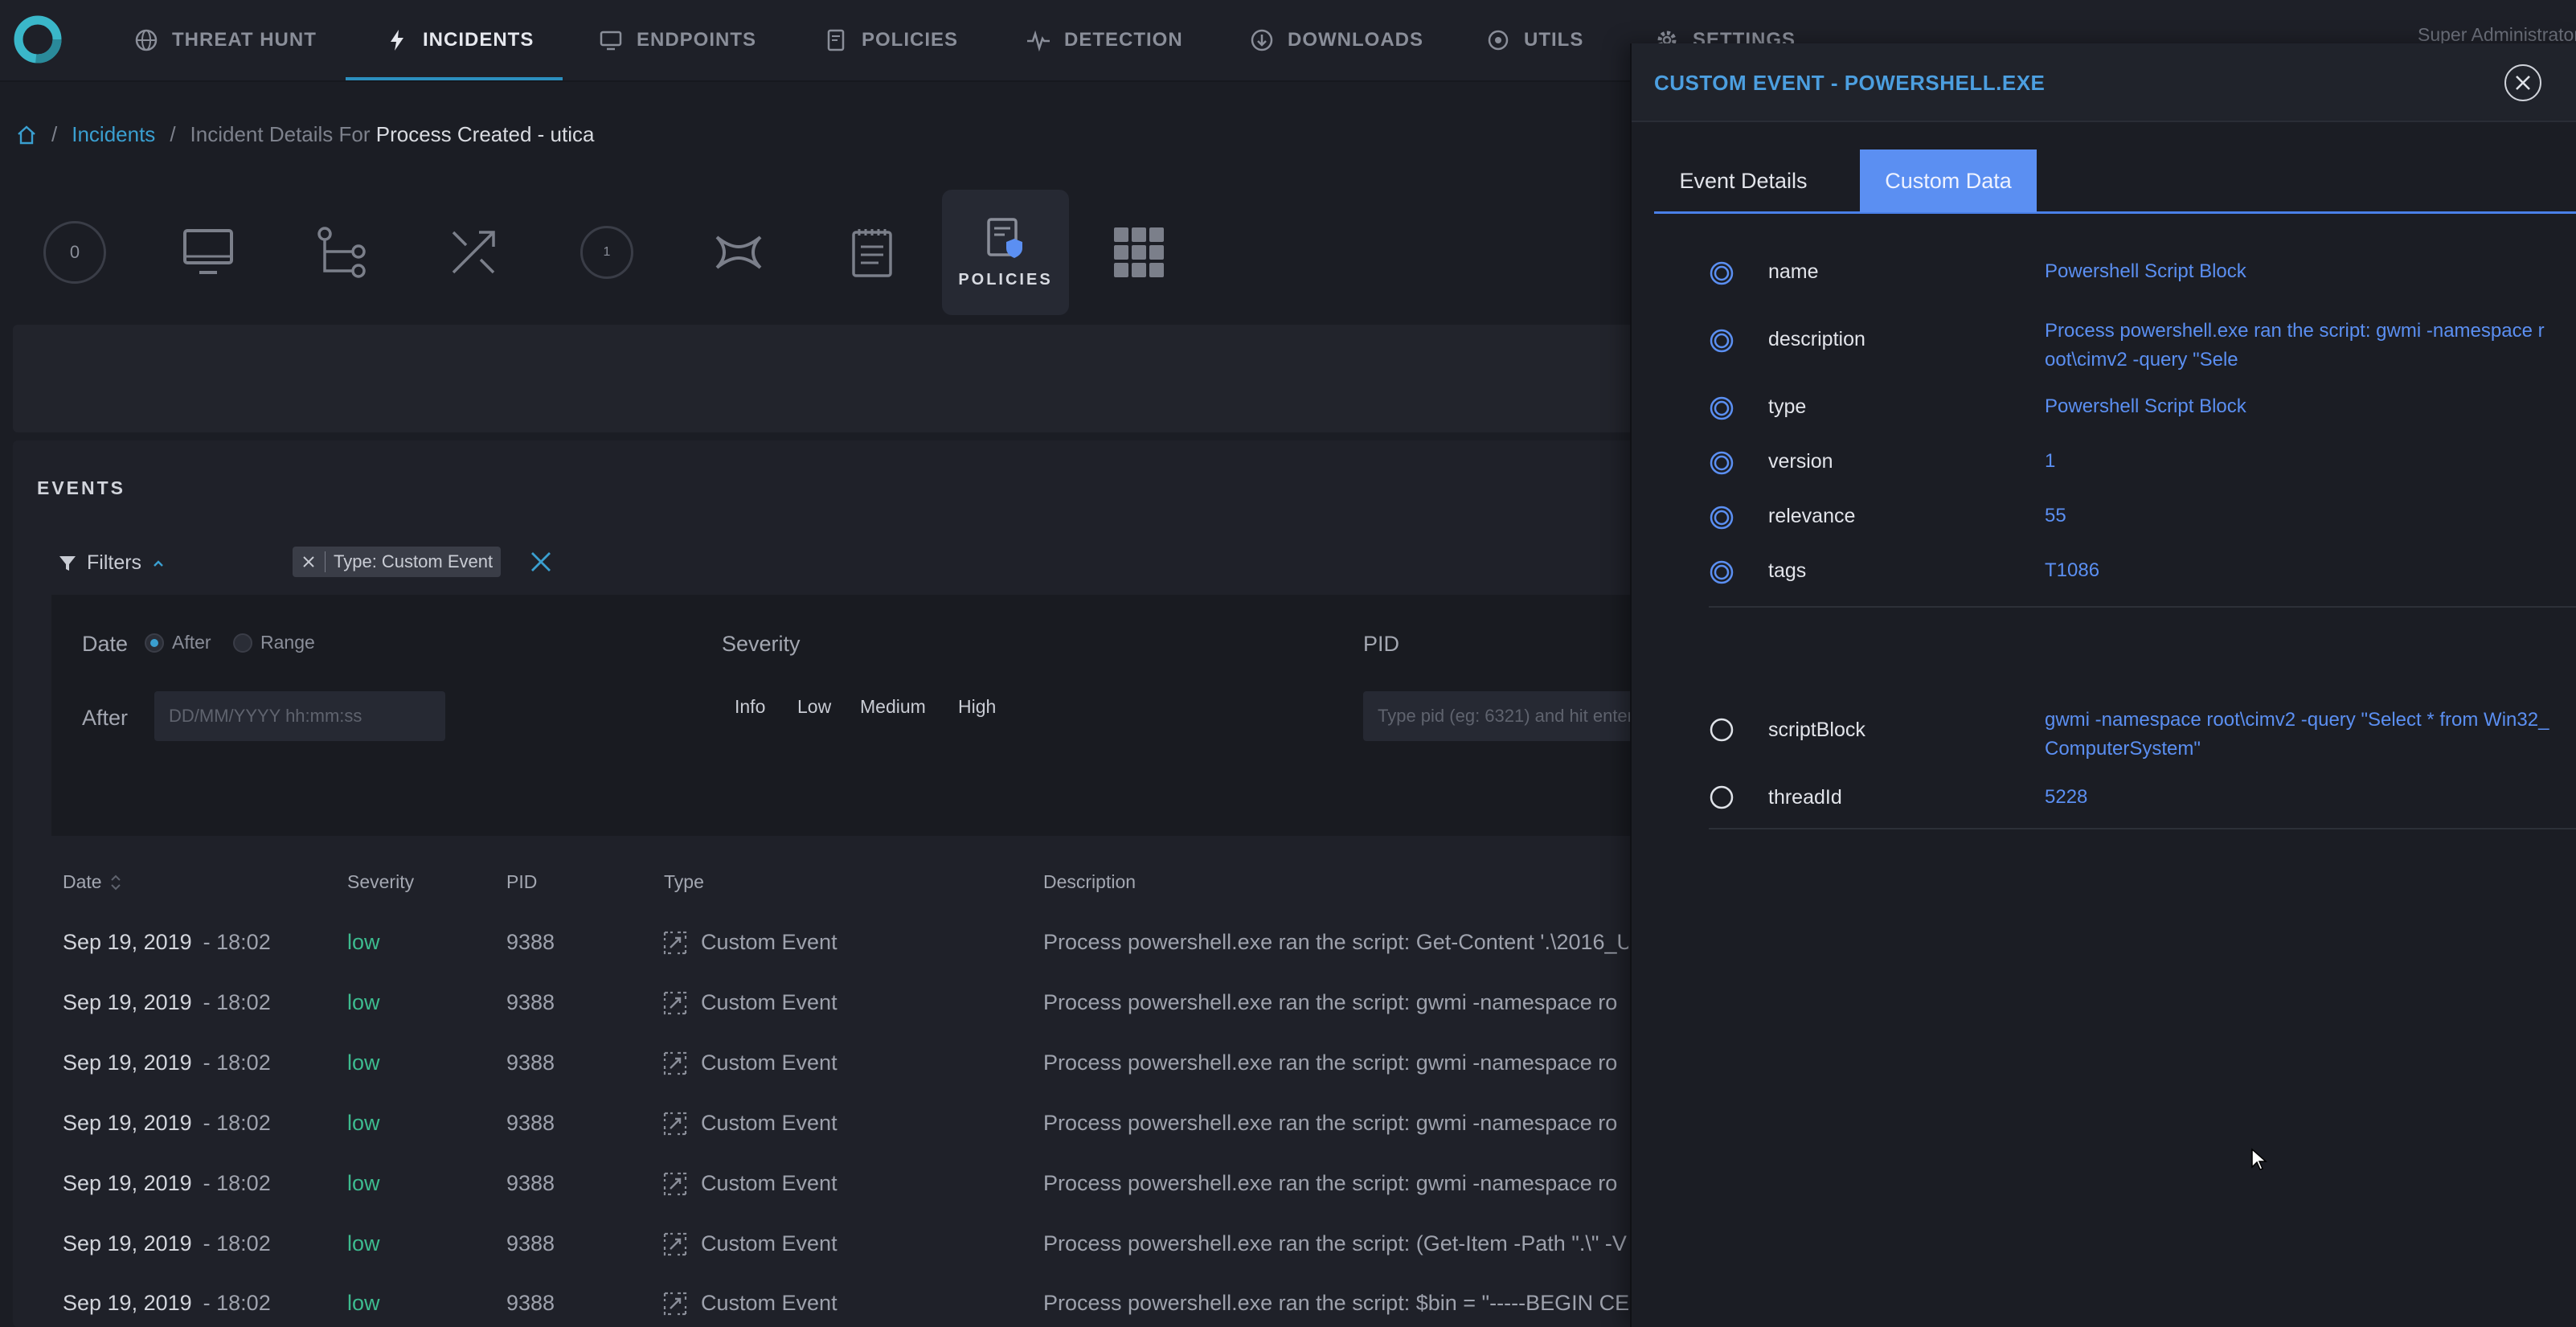  Describe the element at coordinates (1503, 716) in the screenshot. I see `pid-input: Type pid (eg: 6321) and hit enter` at that location.